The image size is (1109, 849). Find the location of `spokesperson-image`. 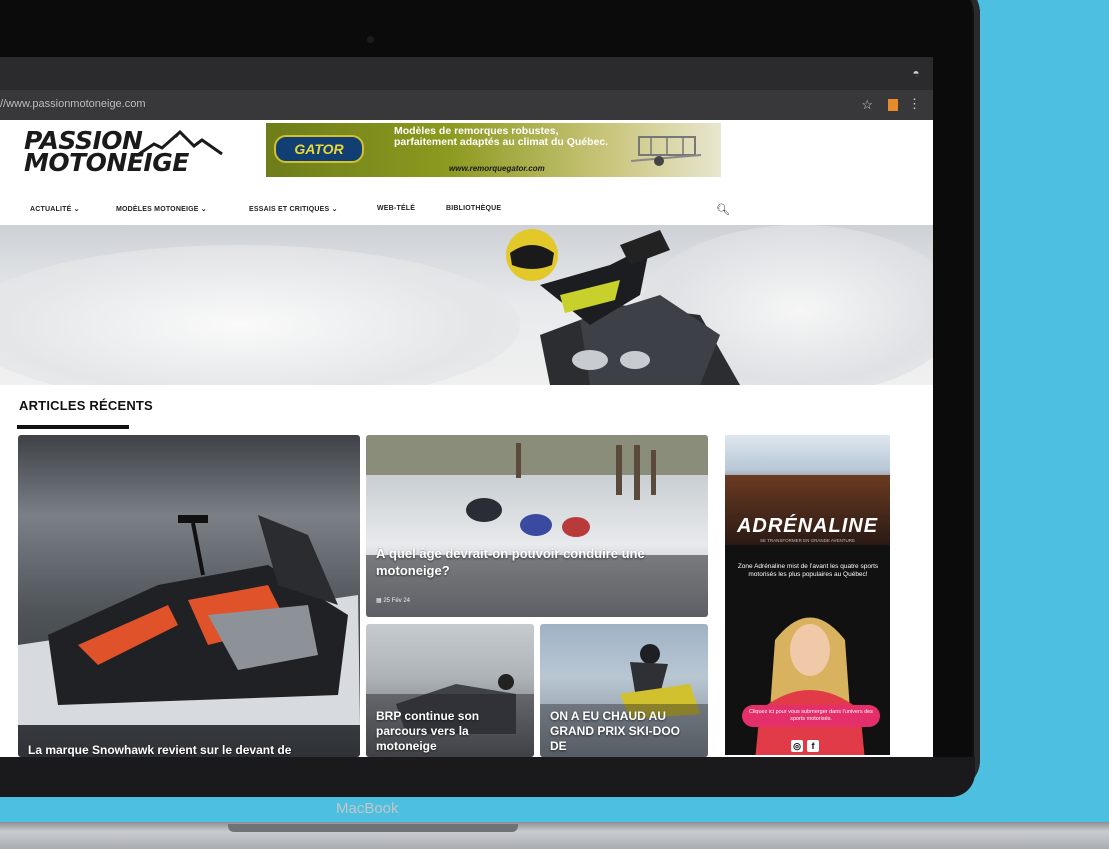

spokesperson-image is located at coordinates (810, 686).